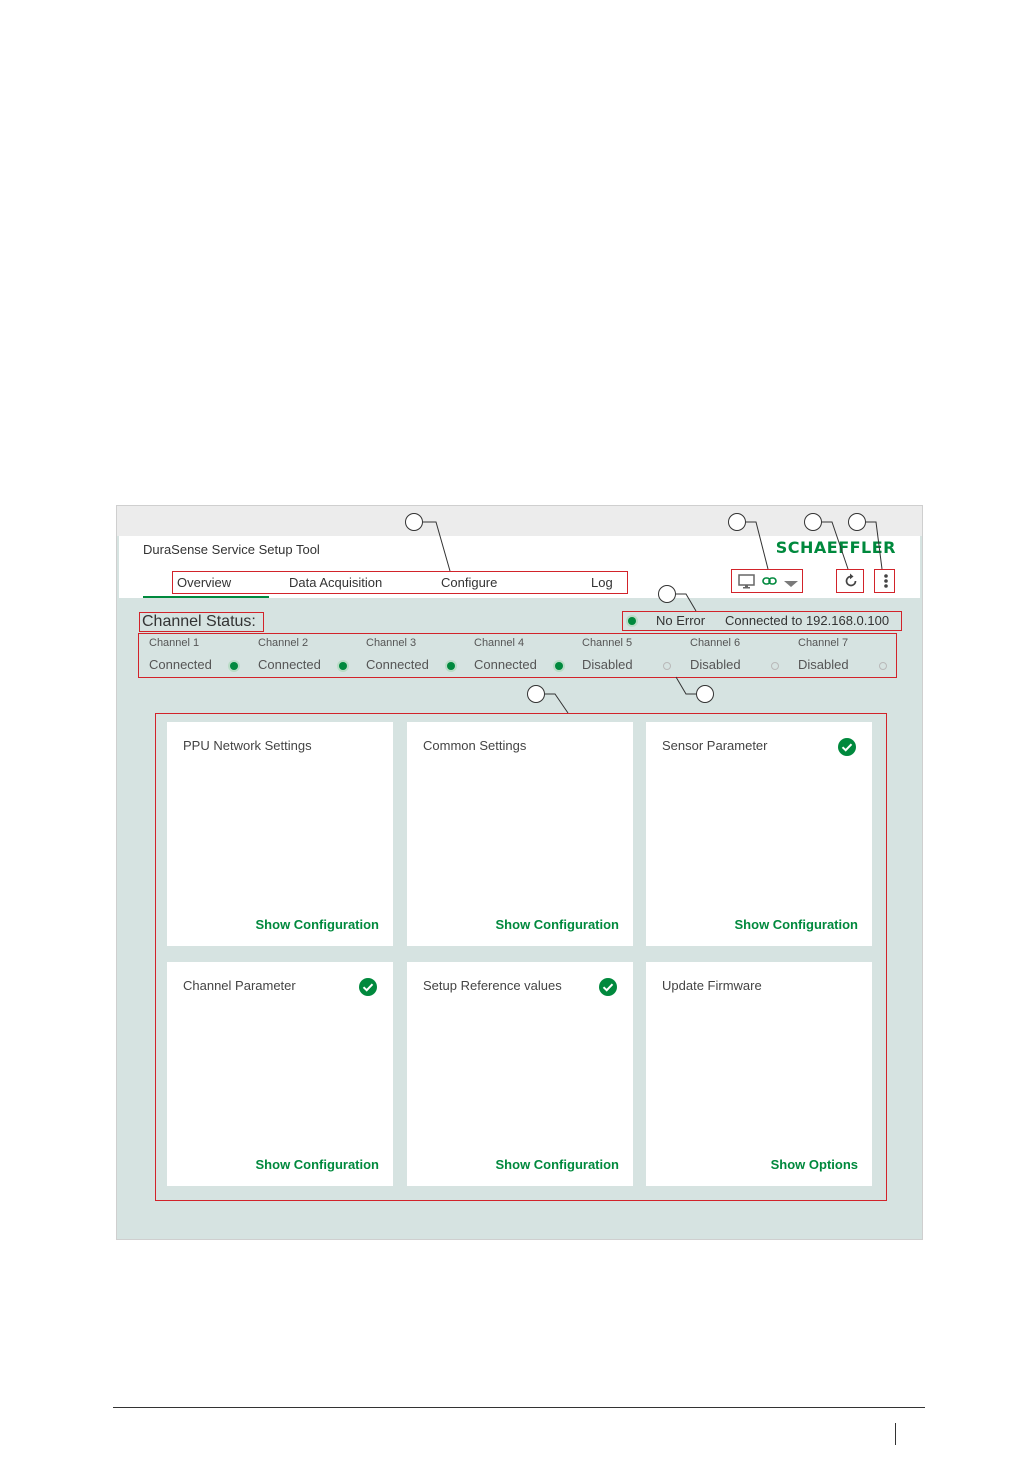  Describe the element at coordinates (653, 617) in the screenshot. I see `callout-leaders` at that location.